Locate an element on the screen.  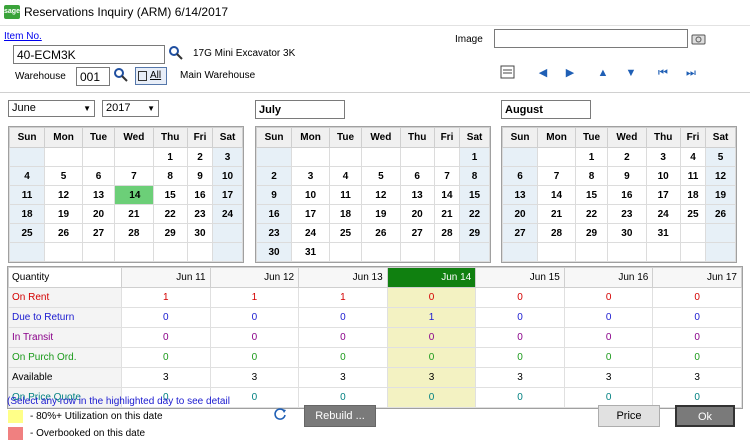
item-no-input: 40-ECM3K is located at coordinates (89, 54).